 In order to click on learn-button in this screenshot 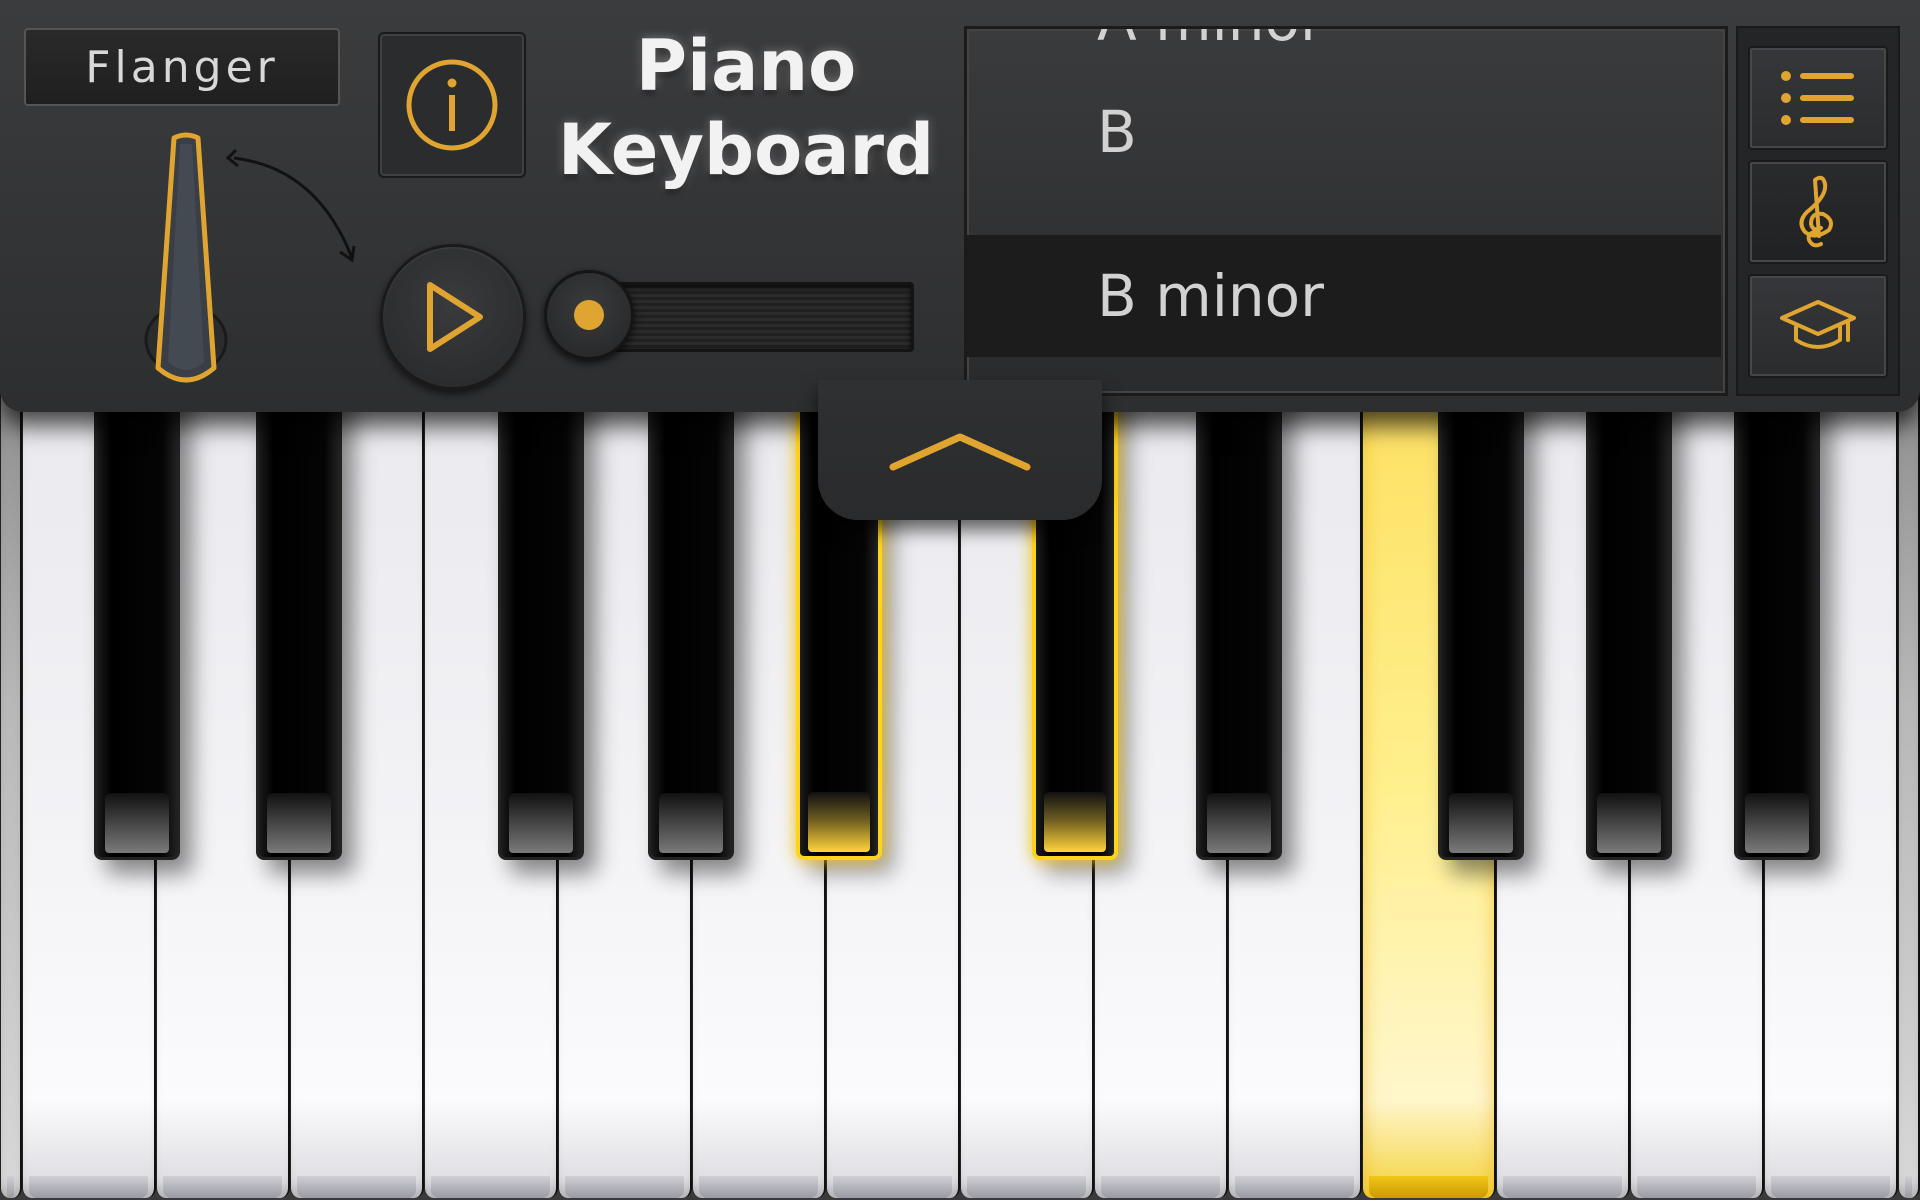, I will do `click(1818, 326)`.